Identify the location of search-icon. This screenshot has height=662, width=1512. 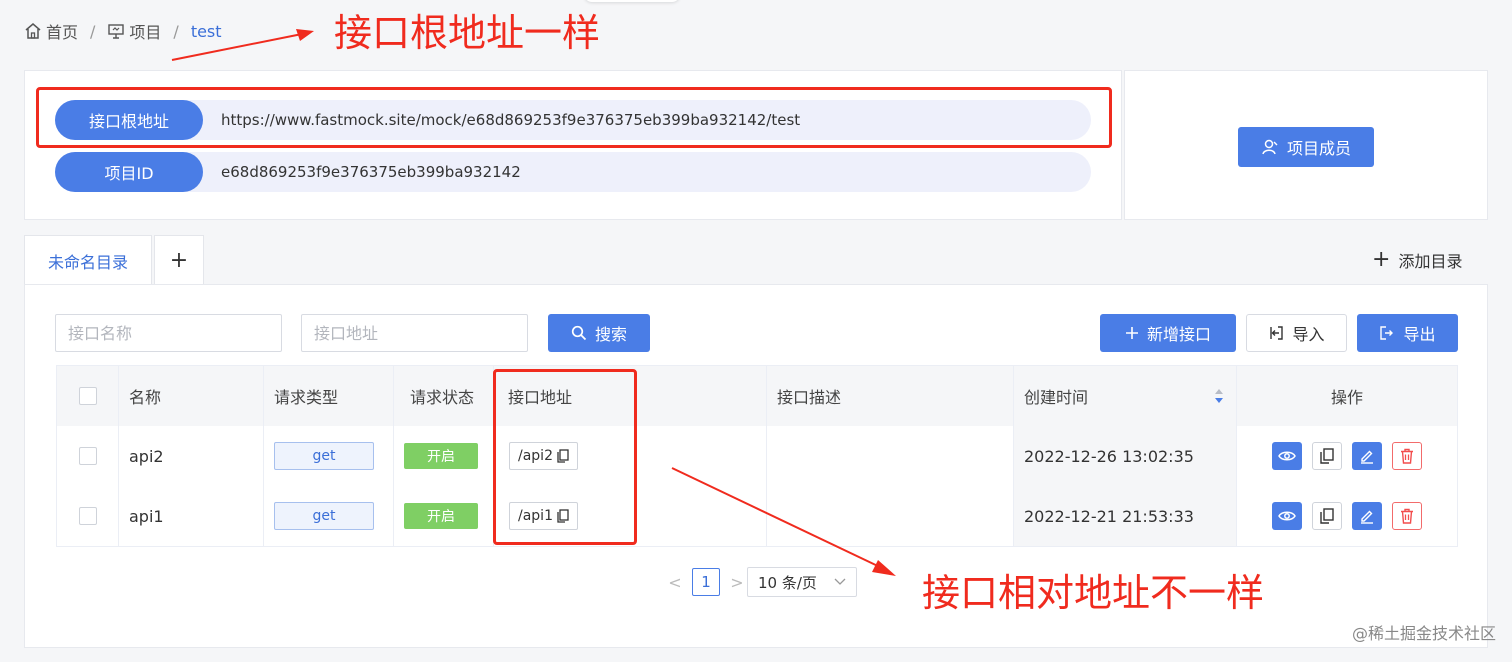
(579, 333).